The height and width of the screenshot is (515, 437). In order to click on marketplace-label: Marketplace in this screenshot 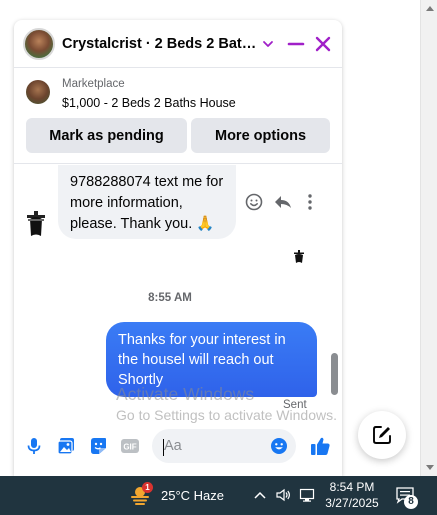, I will do `click(93, 84)`.